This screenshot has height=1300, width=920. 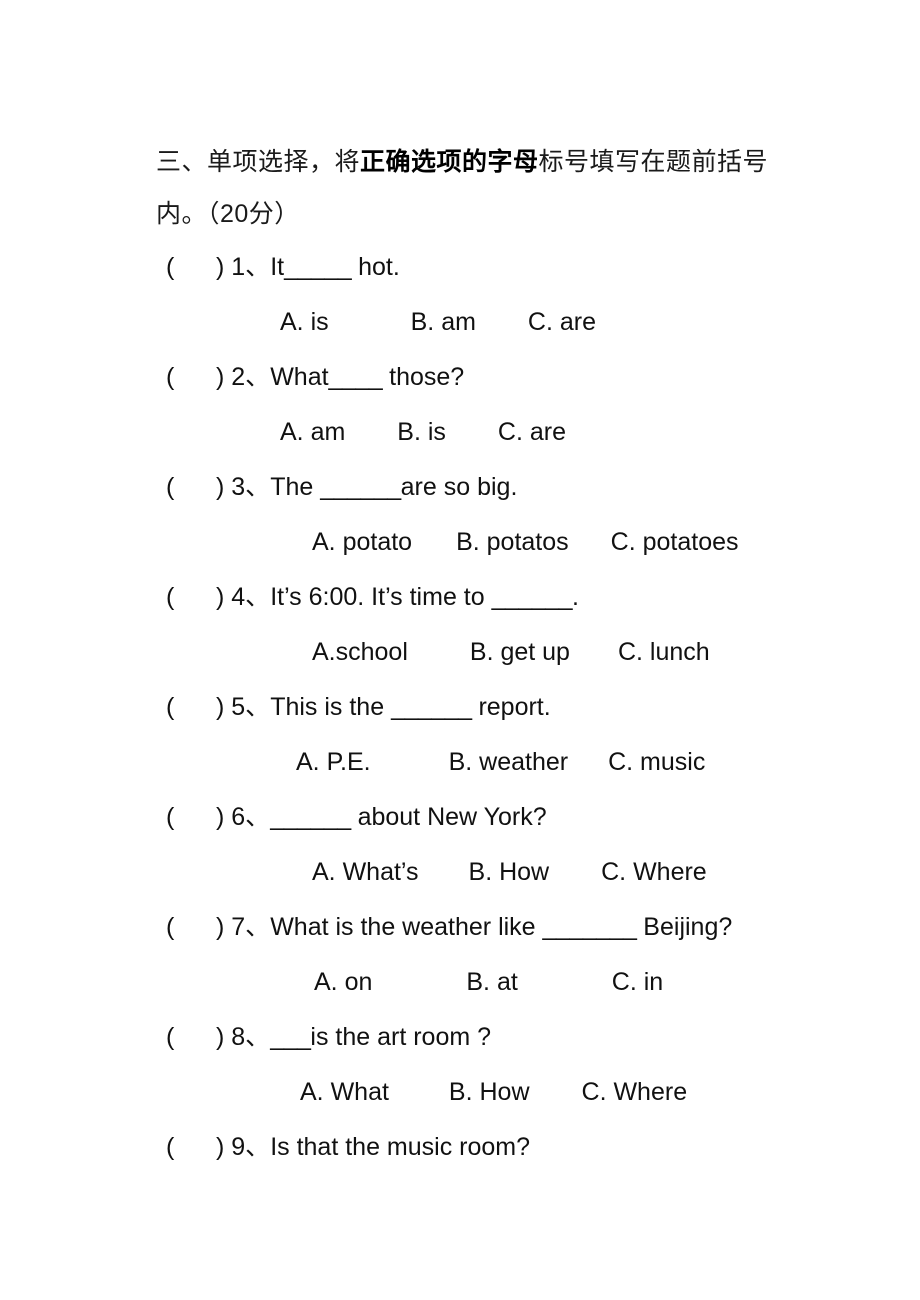 I want to click on fill-in-blank: ____, so click(x=356, y=377).